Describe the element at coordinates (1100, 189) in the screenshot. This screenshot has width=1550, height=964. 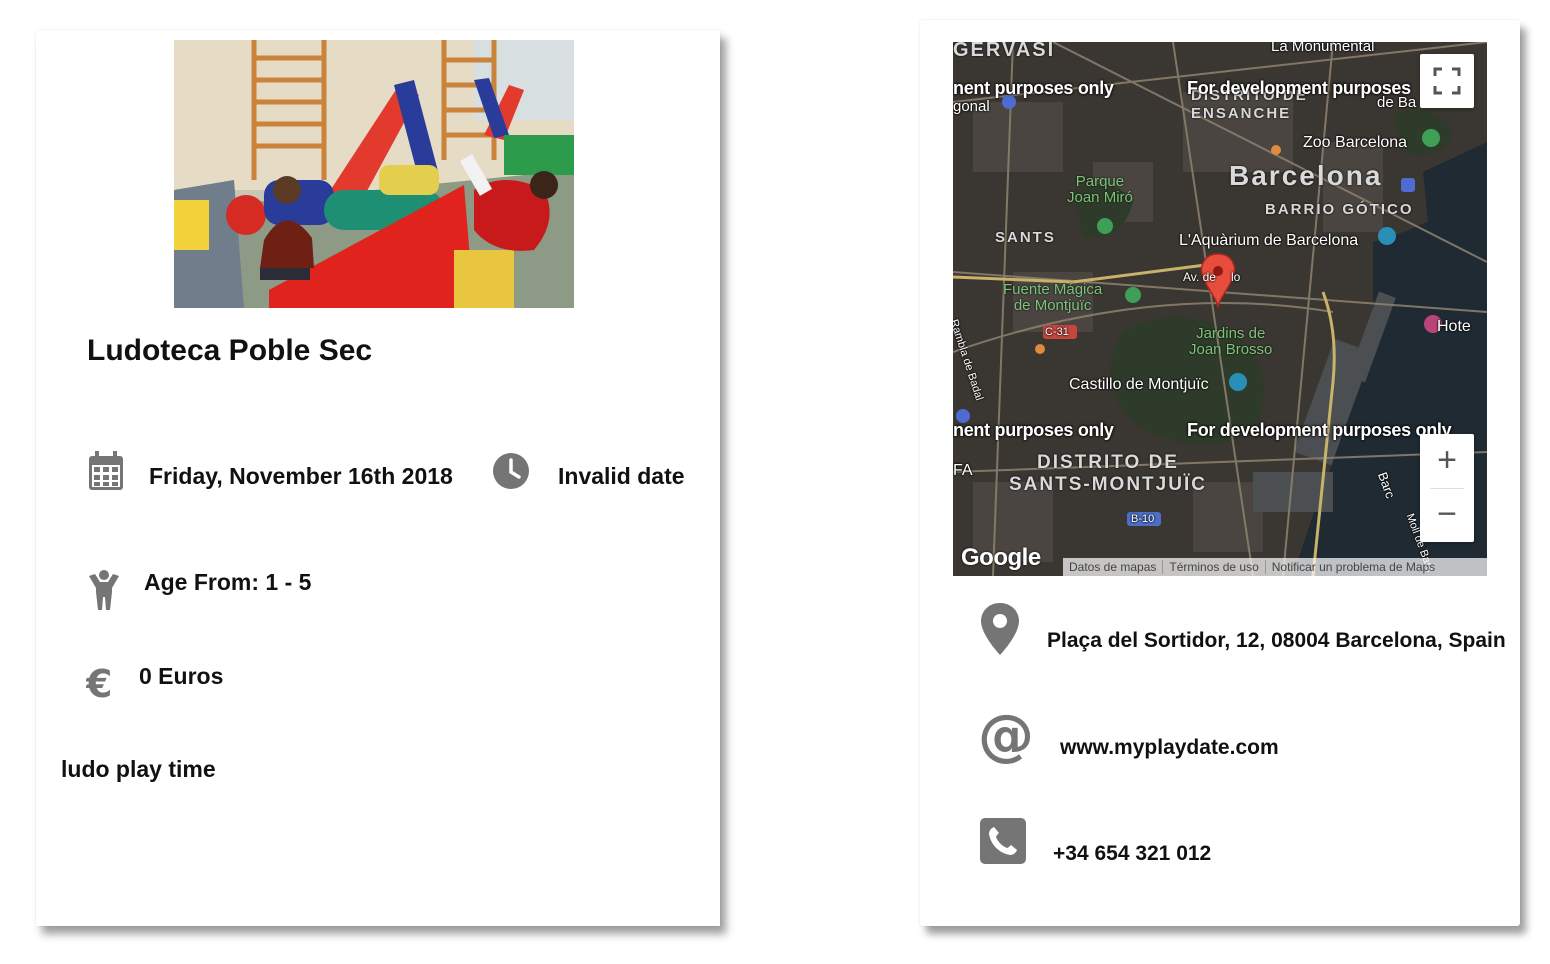
I see `map-label-parque: Parque Joan Miró` at that location.